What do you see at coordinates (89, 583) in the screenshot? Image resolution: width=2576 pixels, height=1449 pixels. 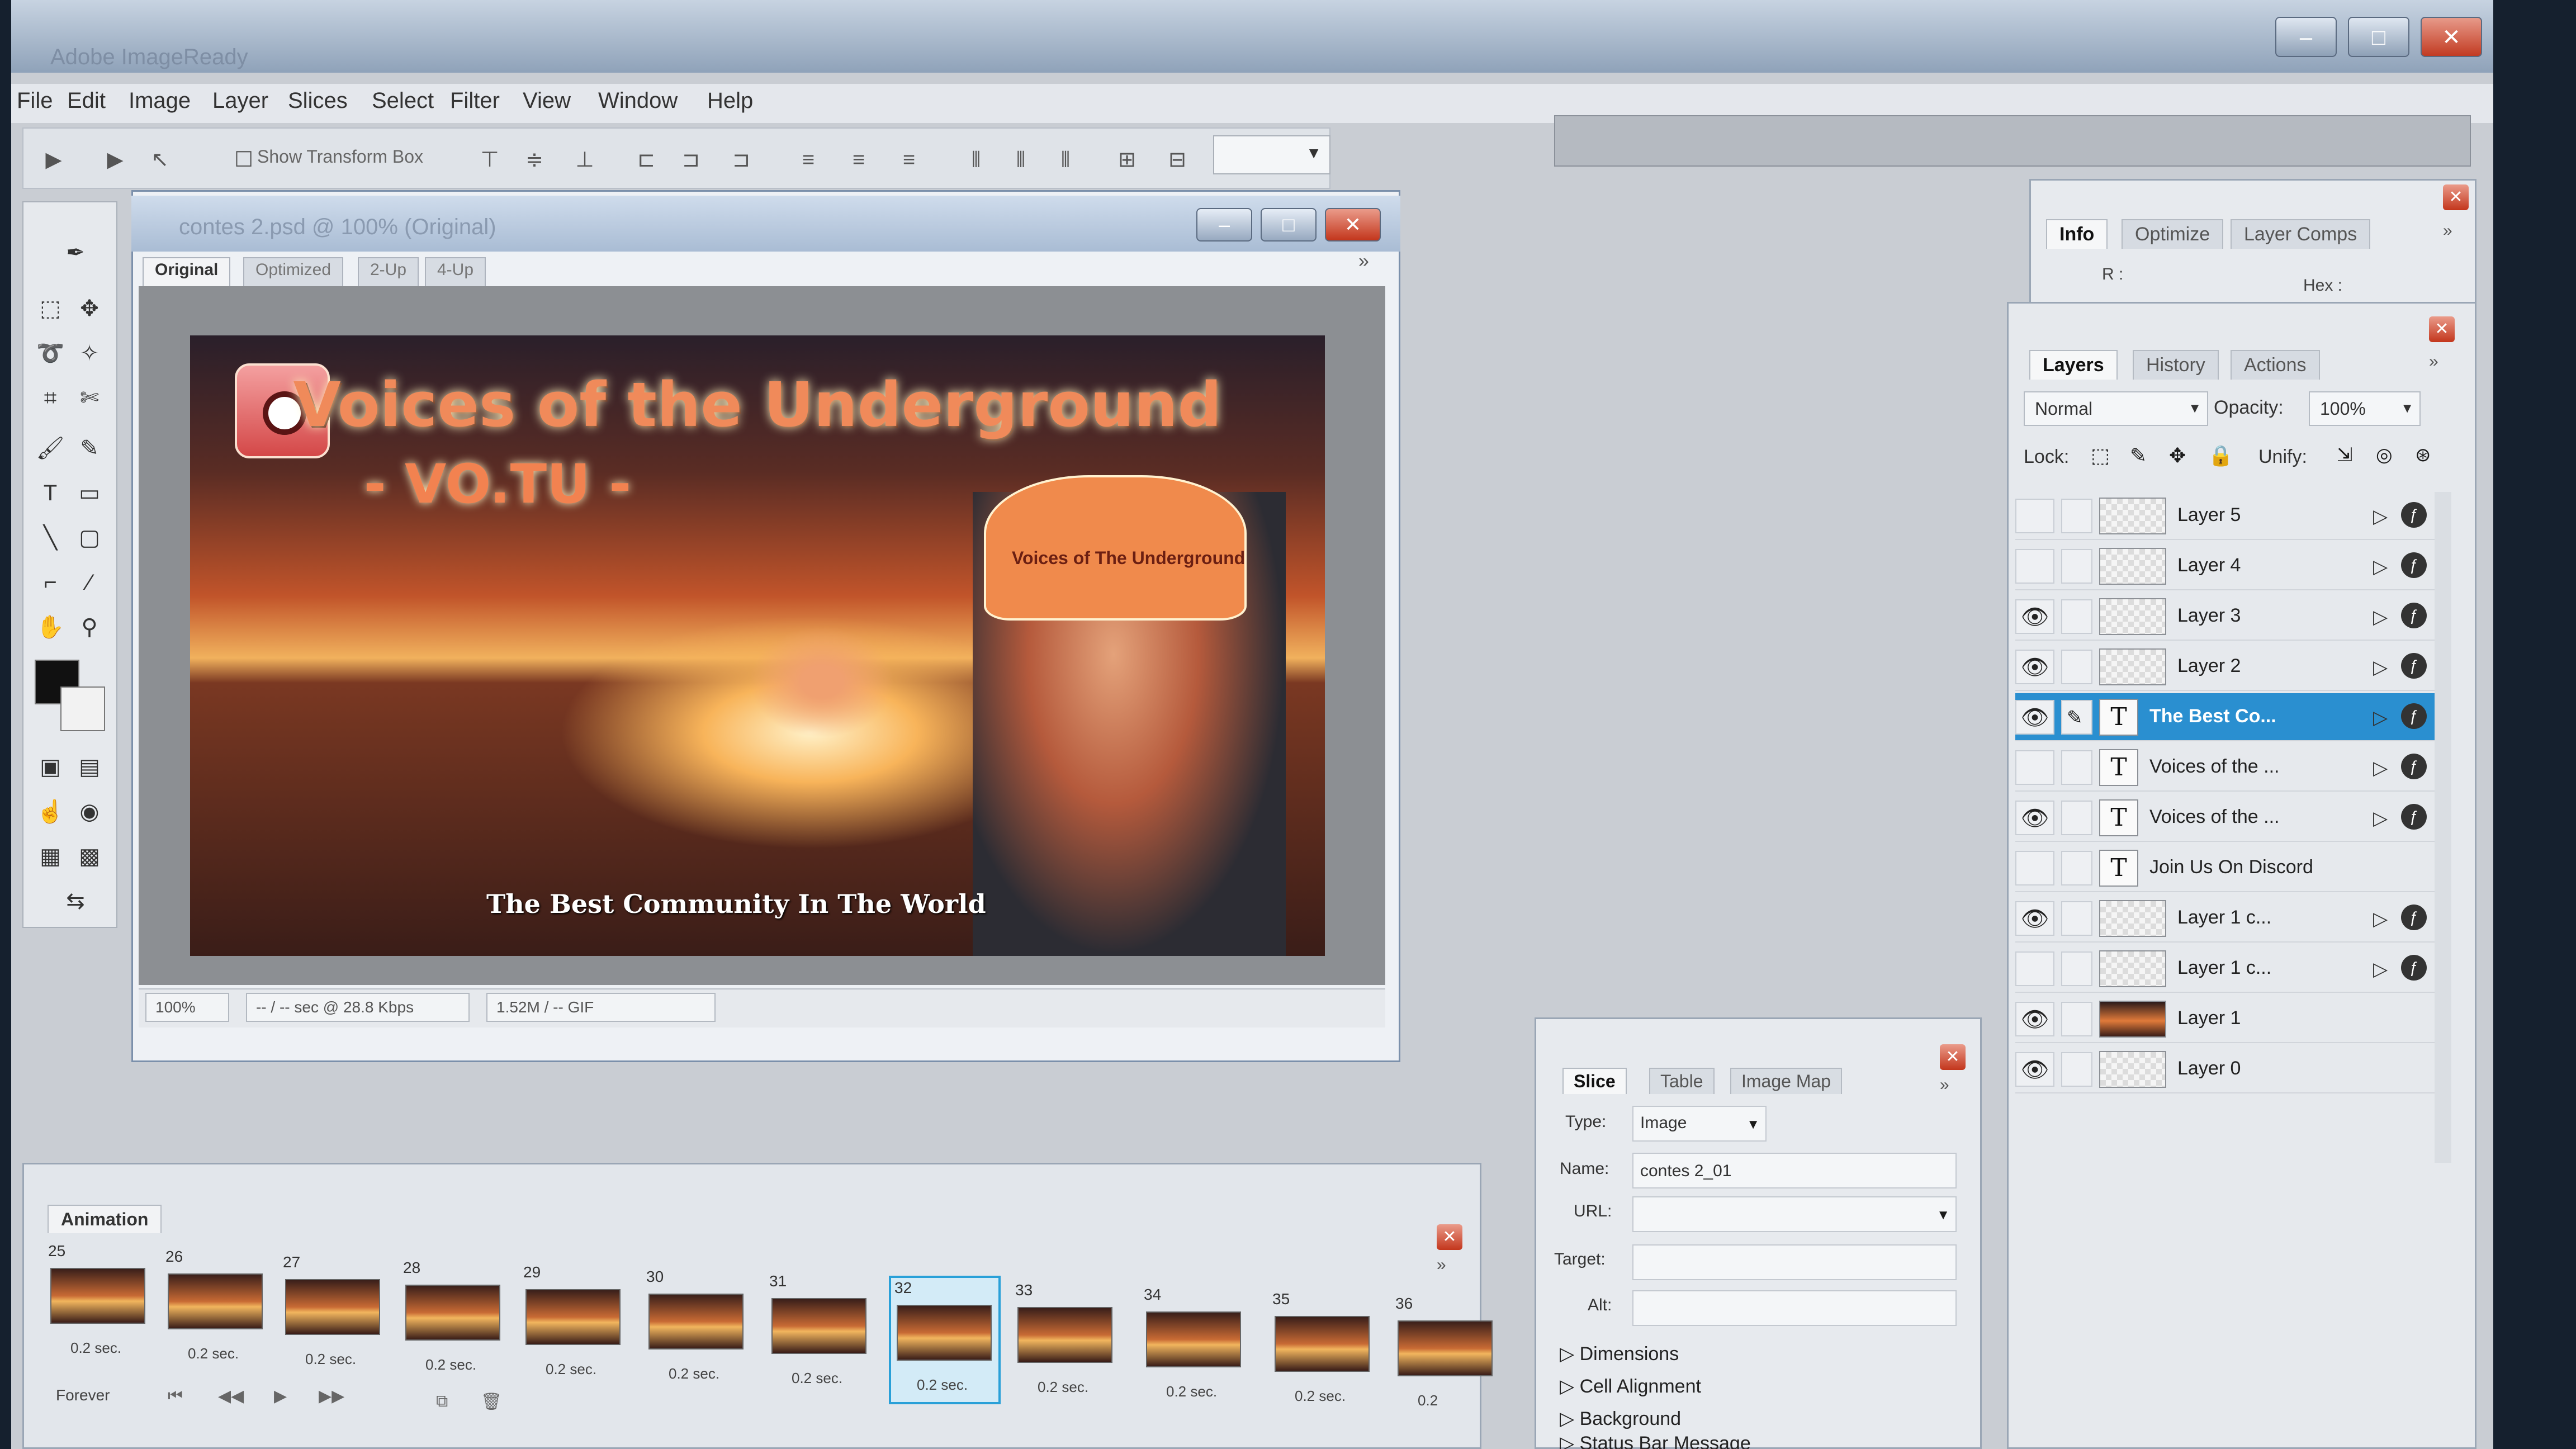 I see `eyedropper-tool-icon: ⁄` at bounding box center [89, 583].